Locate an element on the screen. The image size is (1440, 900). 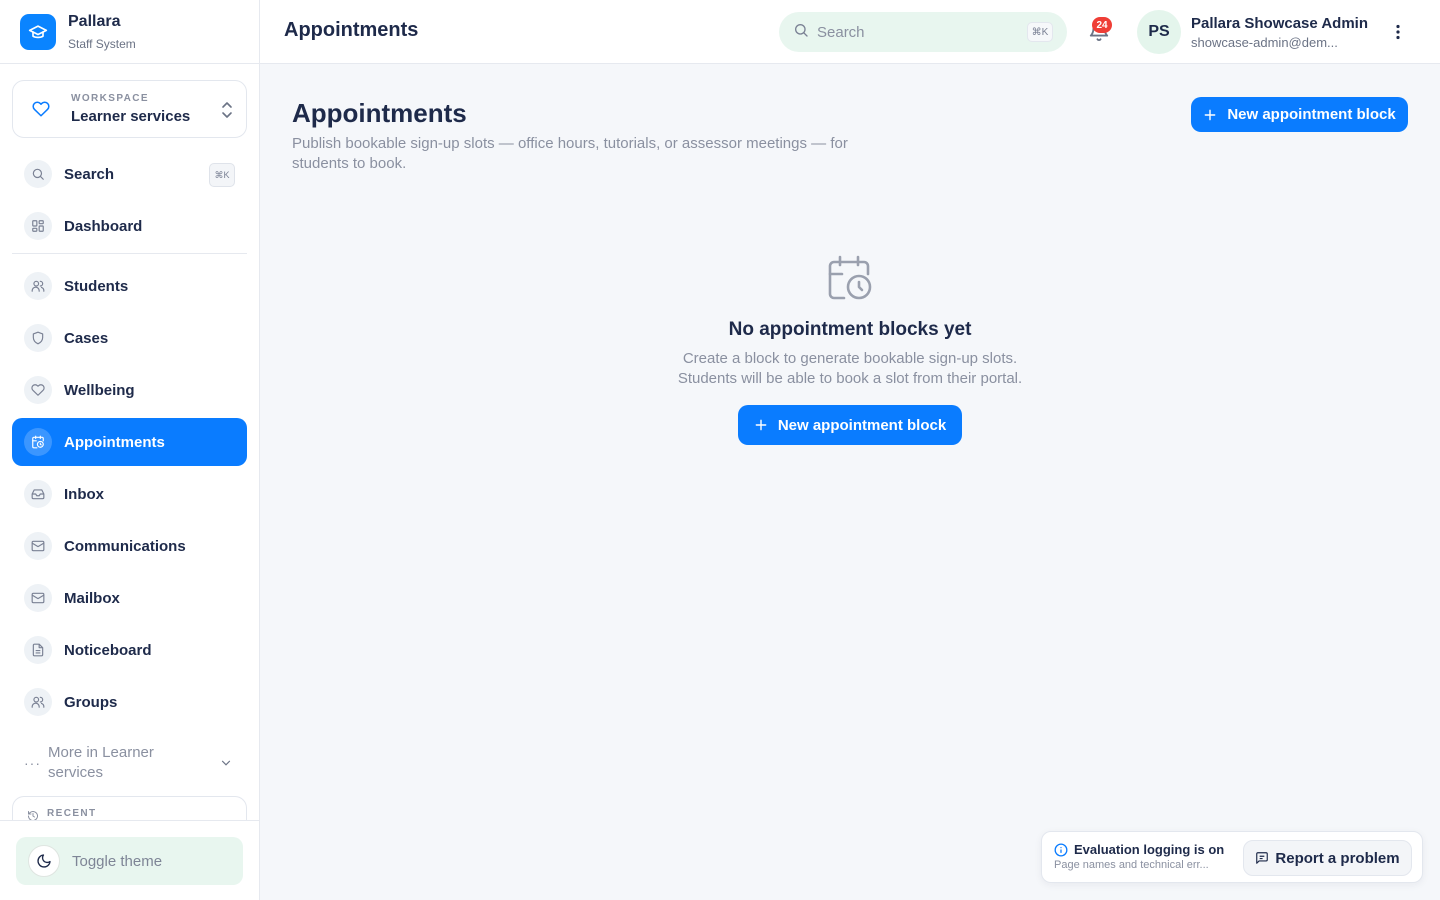
info-icon is located at coordinates (1061, 850).